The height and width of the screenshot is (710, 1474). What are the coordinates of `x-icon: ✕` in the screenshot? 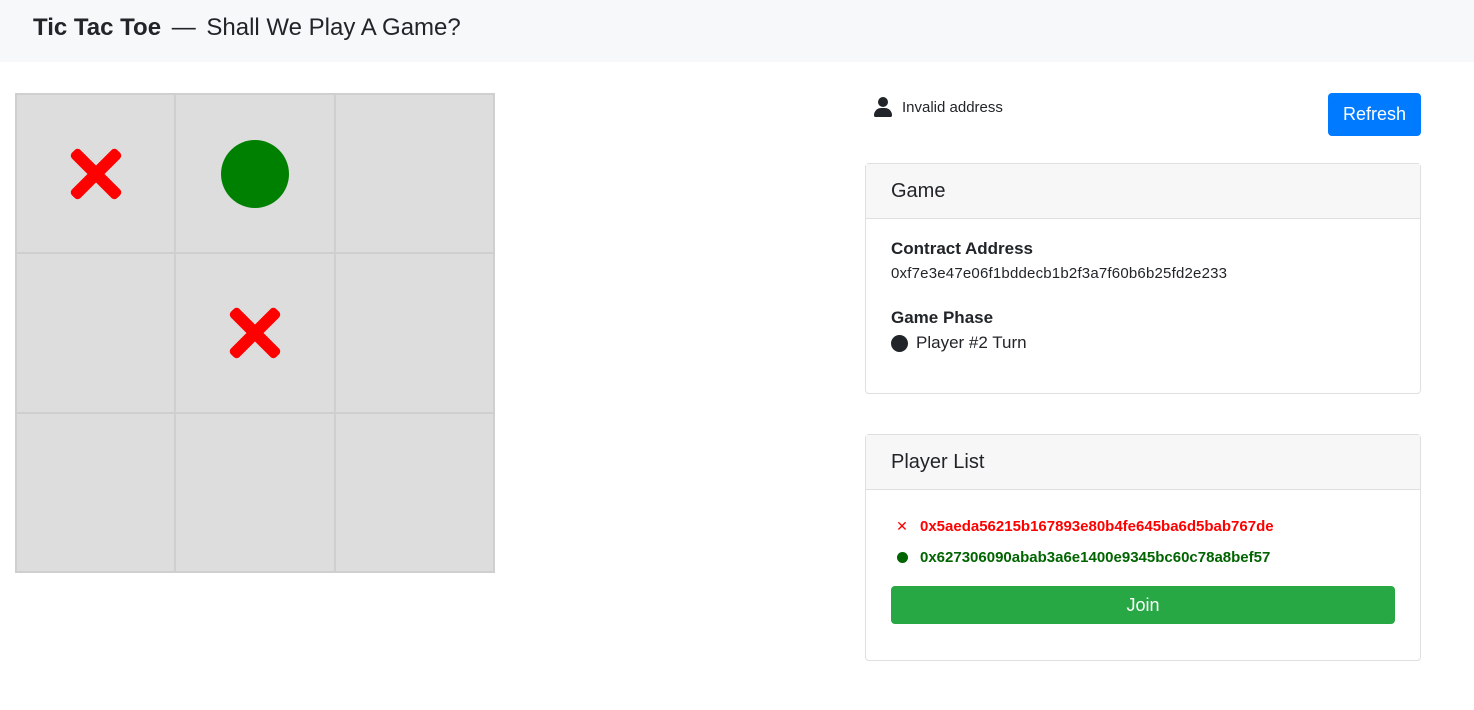 It's located at (902, 526).